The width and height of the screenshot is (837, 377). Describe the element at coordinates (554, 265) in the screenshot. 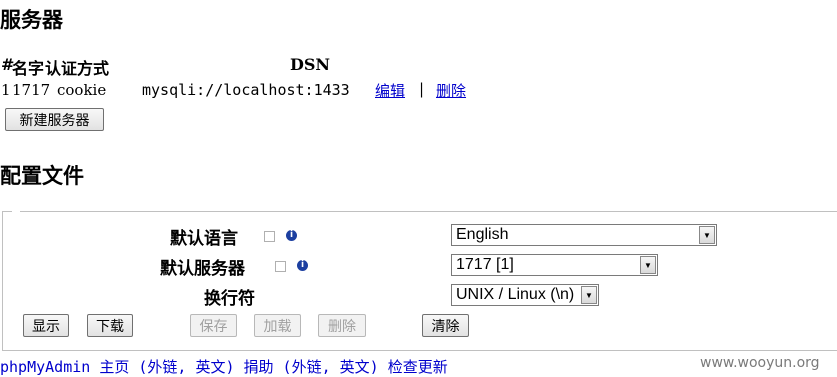

I see `default-server-select: 1717 [1] ▼` at that location.